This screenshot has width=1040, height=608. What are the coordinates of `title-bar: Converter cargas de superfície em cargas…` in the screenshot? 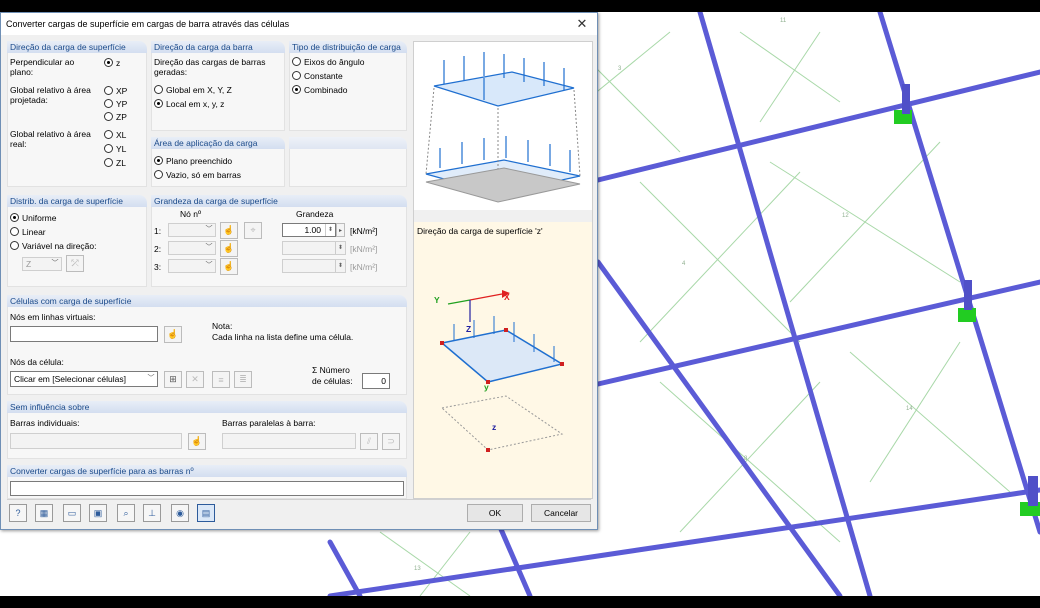 It's located at (299, 24).